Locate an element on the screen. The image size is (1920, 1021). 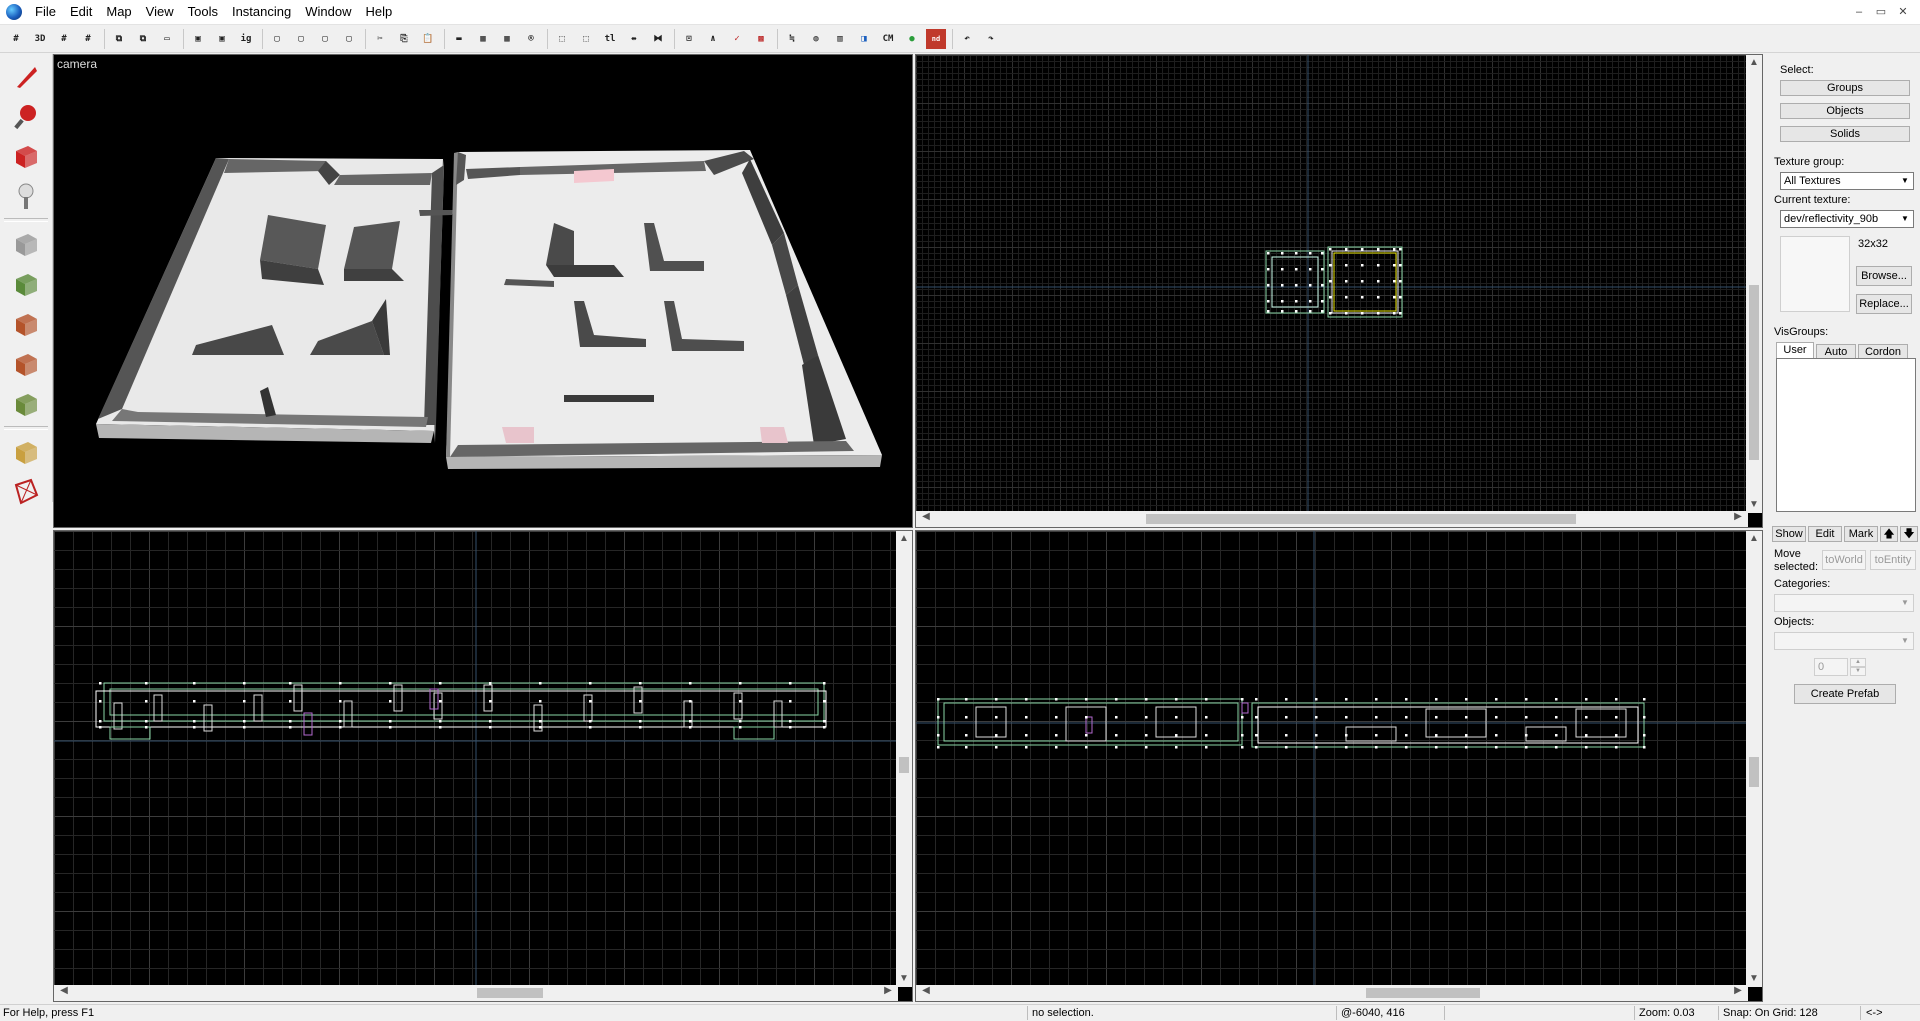
solid-3-icon: ▢ is located at coordinates (325, 39).